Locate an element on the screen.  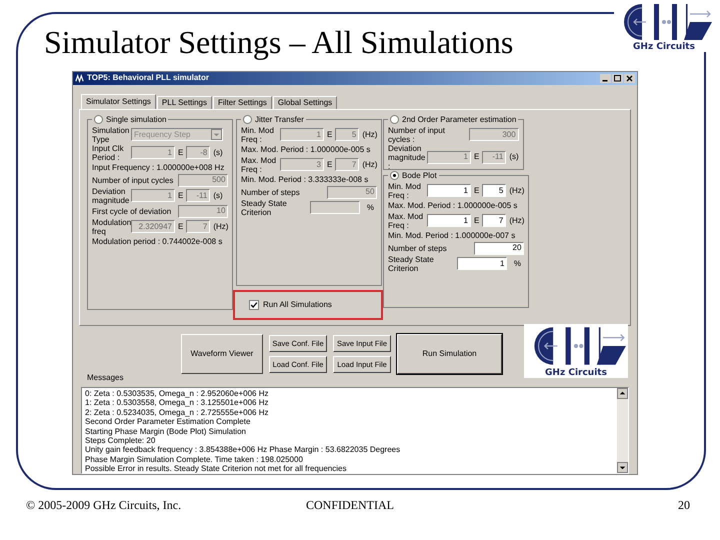
confidential-label: CONFIDENTIAL is located at coordinates (350, 505).